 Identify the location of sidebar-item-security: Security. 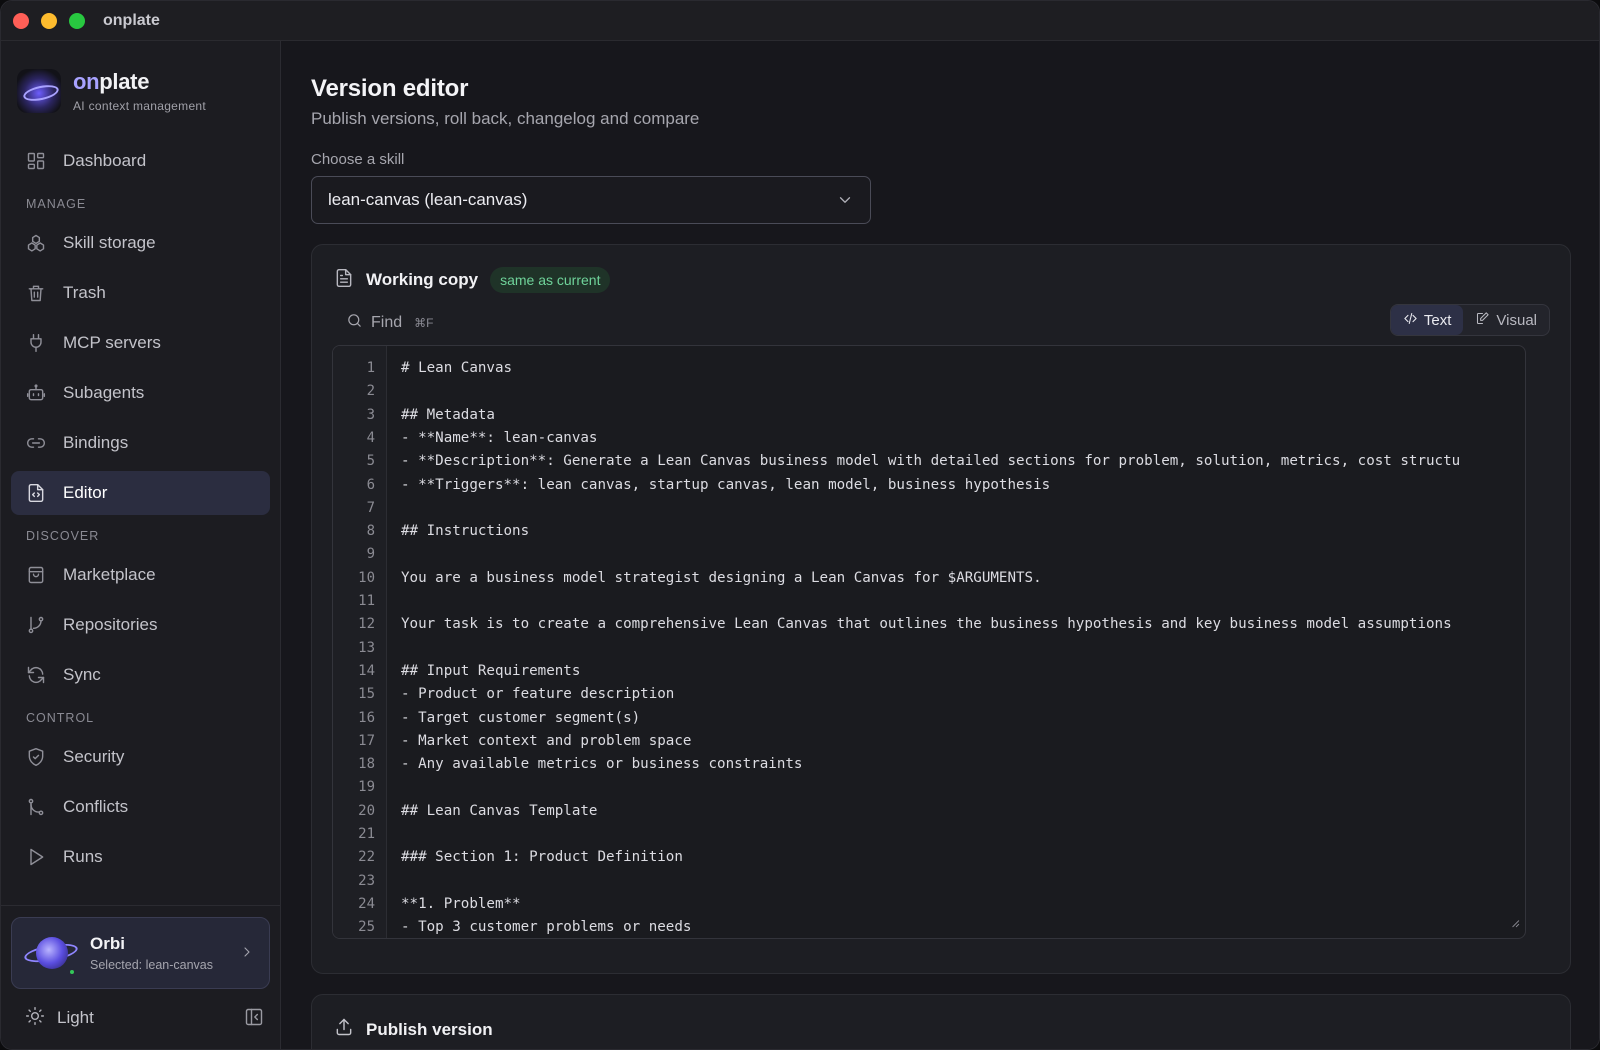
(140, 757).